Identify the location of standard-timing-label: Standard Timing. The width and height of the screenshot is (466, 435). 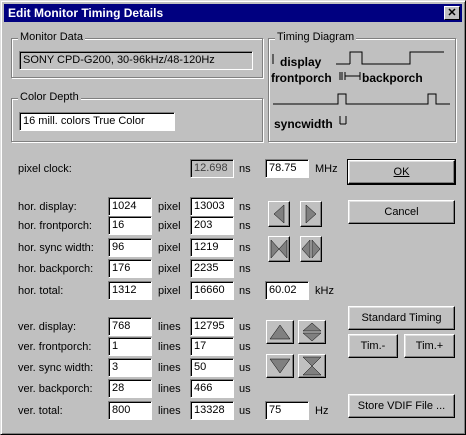
(401, 318).